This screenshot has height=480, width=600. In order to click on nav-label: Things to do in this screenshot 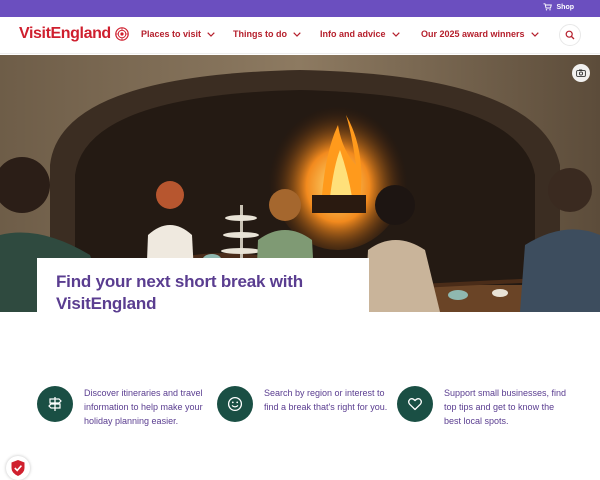, I will do `click(260, 34)`.